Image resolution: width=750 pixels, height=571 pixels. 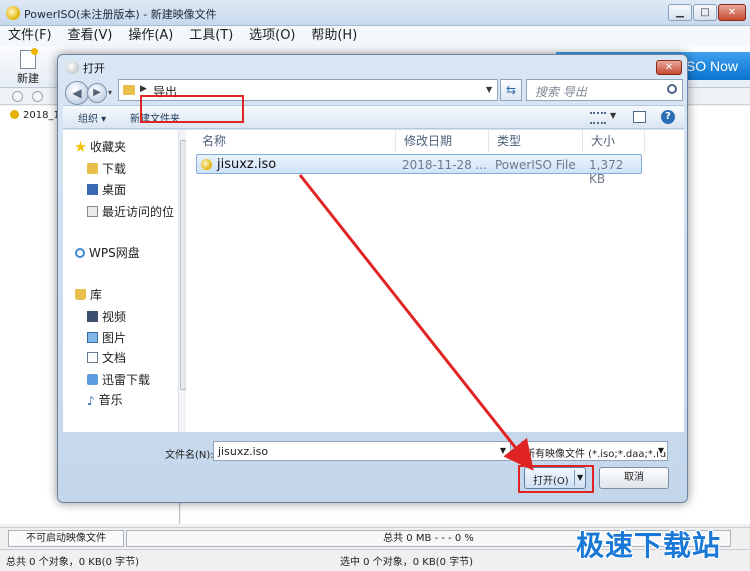 What do you see at coordinates (489, 89) in the screenshot?
I see `address-dropdown-icon: ▼` at bounding box center [489, 89].